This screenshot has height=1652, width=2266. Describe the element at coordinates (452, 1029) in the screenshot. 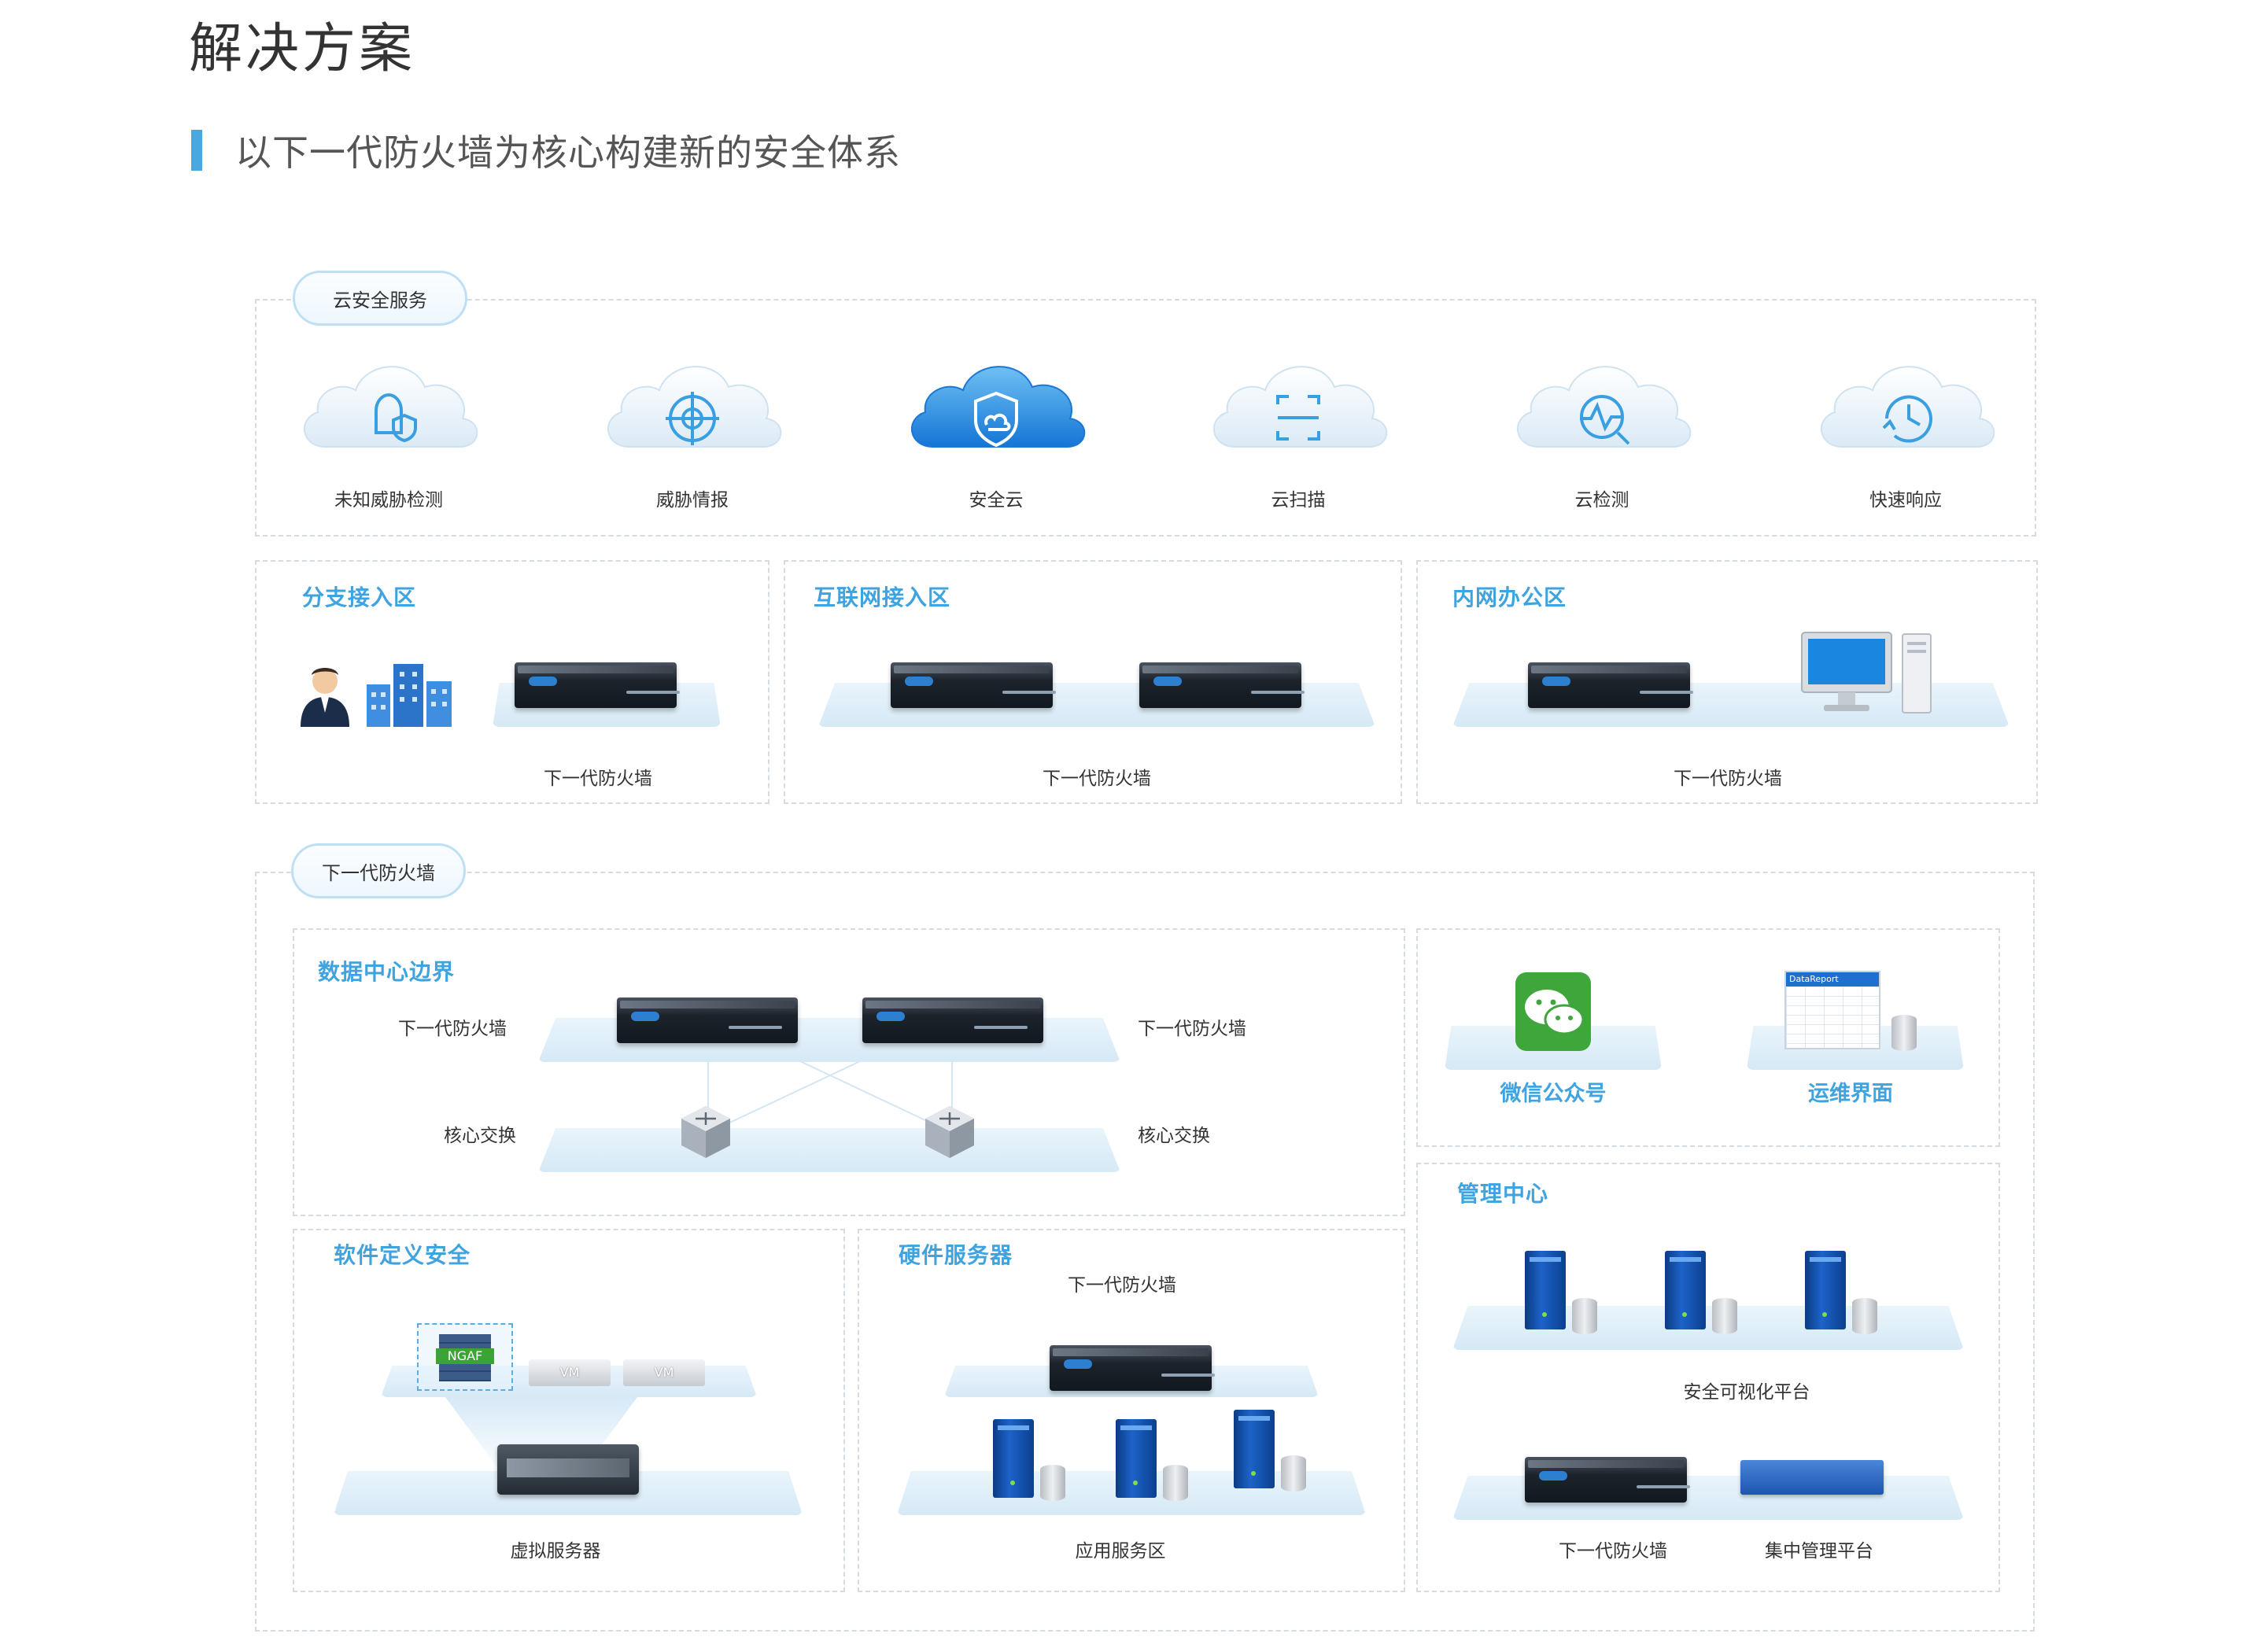

I see `datacenter-fw-left-label: 下一代防火墙` at that location.